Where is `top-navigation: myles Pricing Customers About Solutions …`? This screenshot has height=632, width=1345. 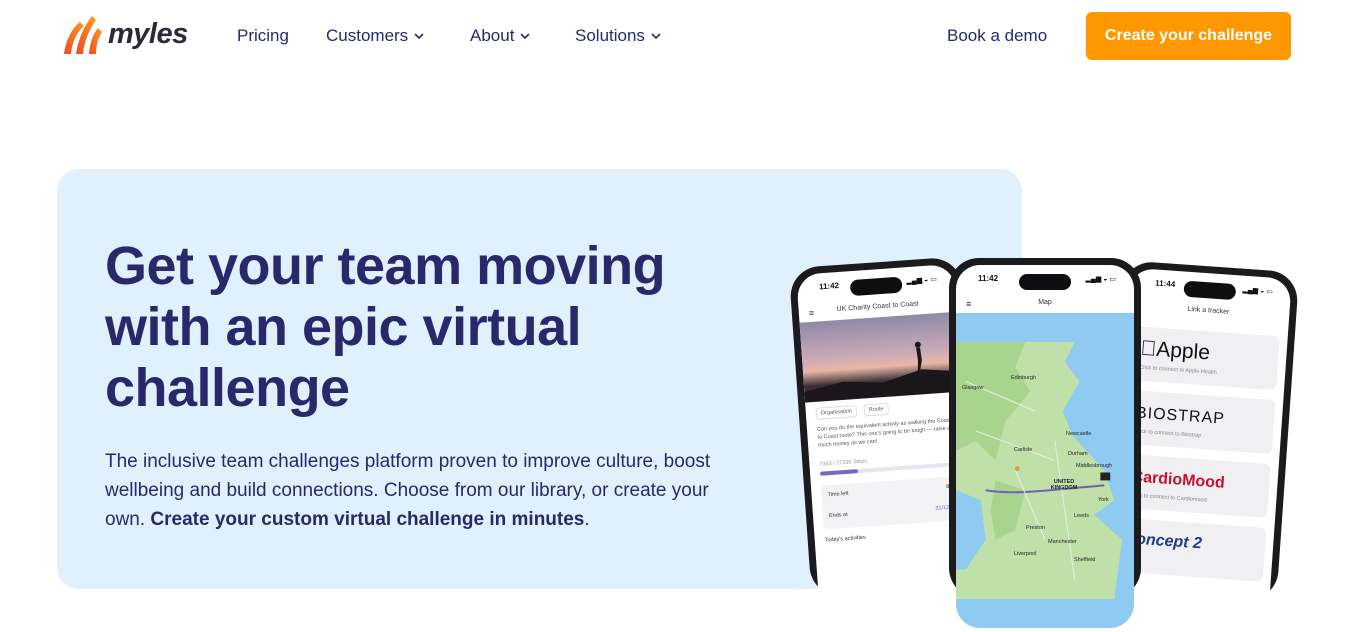
top-navigation: myles Pricing Customers About Solutions … is located at coordinates (672, 36).